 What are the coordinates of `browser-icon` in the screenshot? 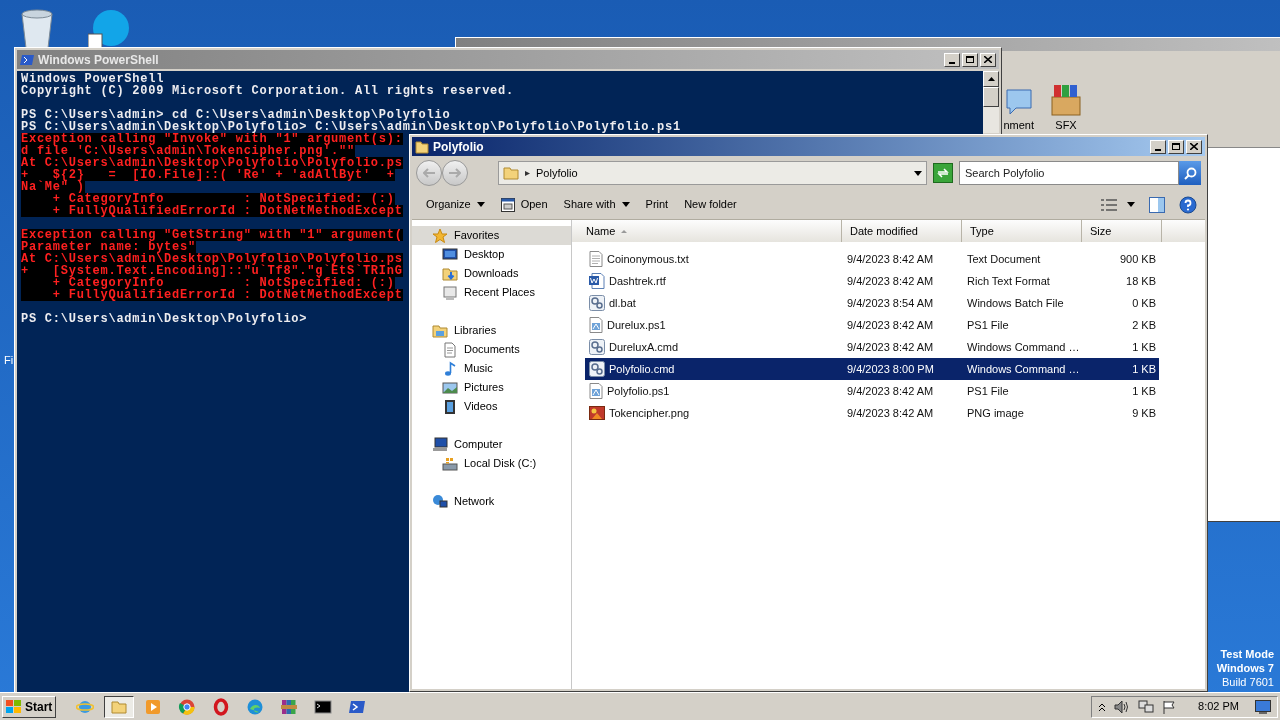 It's located at (187, 706).